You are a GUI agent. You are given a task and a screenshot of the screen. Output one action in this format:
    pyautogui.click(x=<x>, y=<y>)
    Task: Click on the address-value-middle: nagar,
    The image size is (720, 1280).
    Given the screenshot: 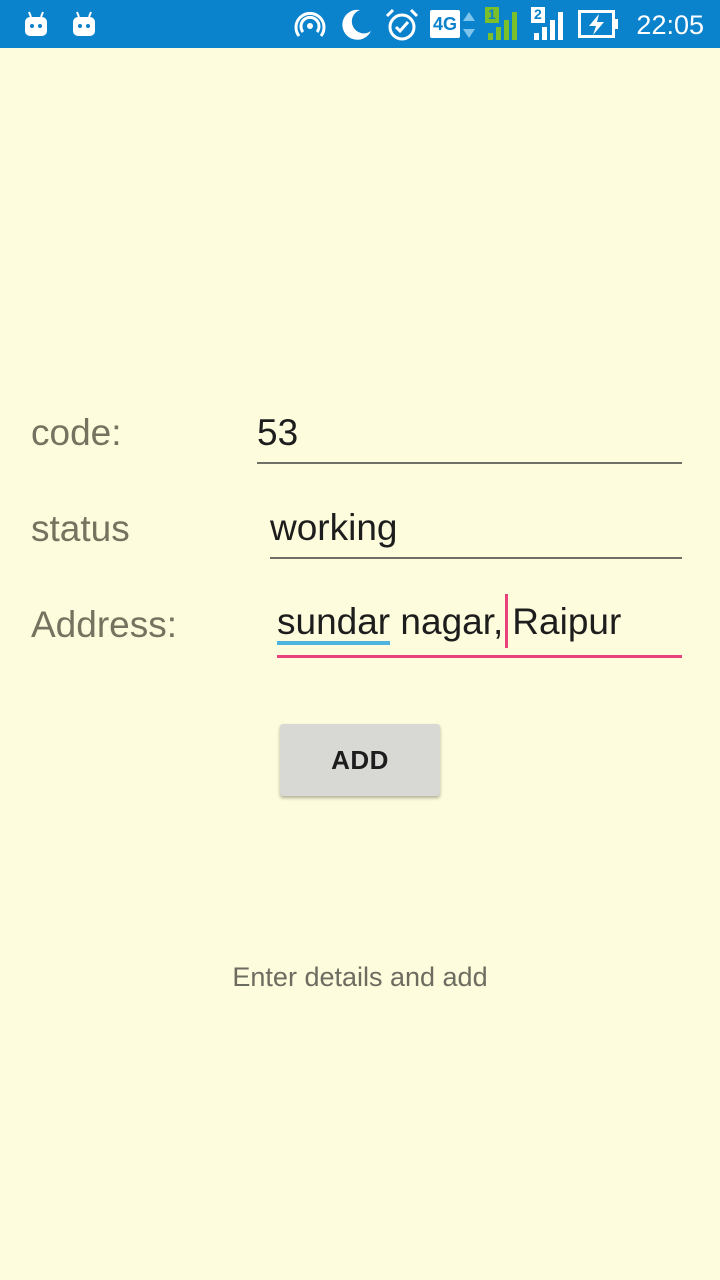 What is the action you would take?
    pyautogui.click(x=447, y=621)
    